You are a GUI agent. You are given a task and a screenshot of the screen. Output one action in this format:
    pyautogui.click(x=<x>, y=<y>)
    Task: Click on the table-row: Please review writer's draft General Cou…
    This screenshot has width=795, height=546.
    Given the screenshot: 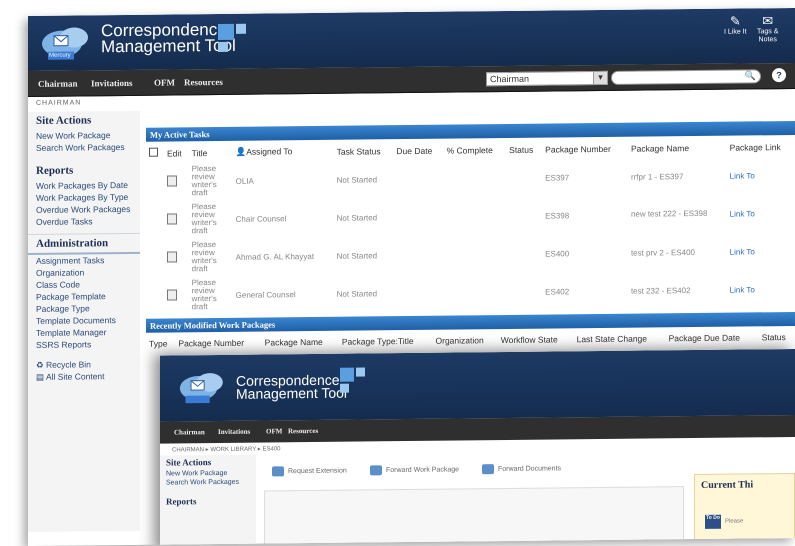 What is the action you would take?
    pyautogui.click(x=470, y=292)
    